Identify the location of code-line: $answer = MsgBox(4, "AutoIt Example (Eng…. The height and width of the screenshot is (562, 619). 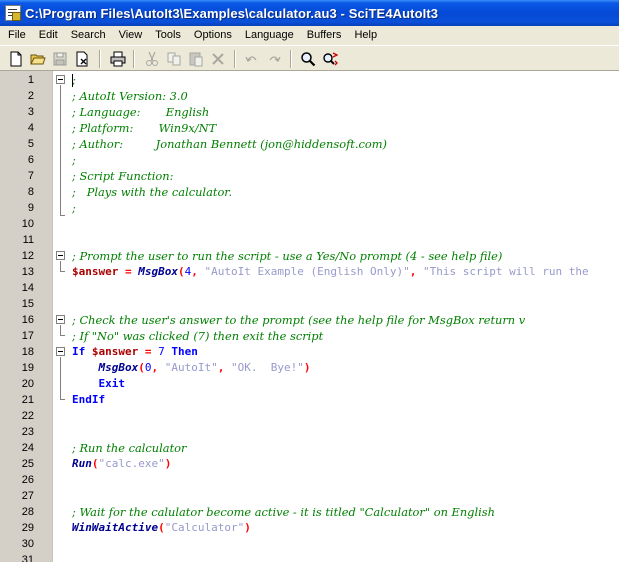
(330, 272).